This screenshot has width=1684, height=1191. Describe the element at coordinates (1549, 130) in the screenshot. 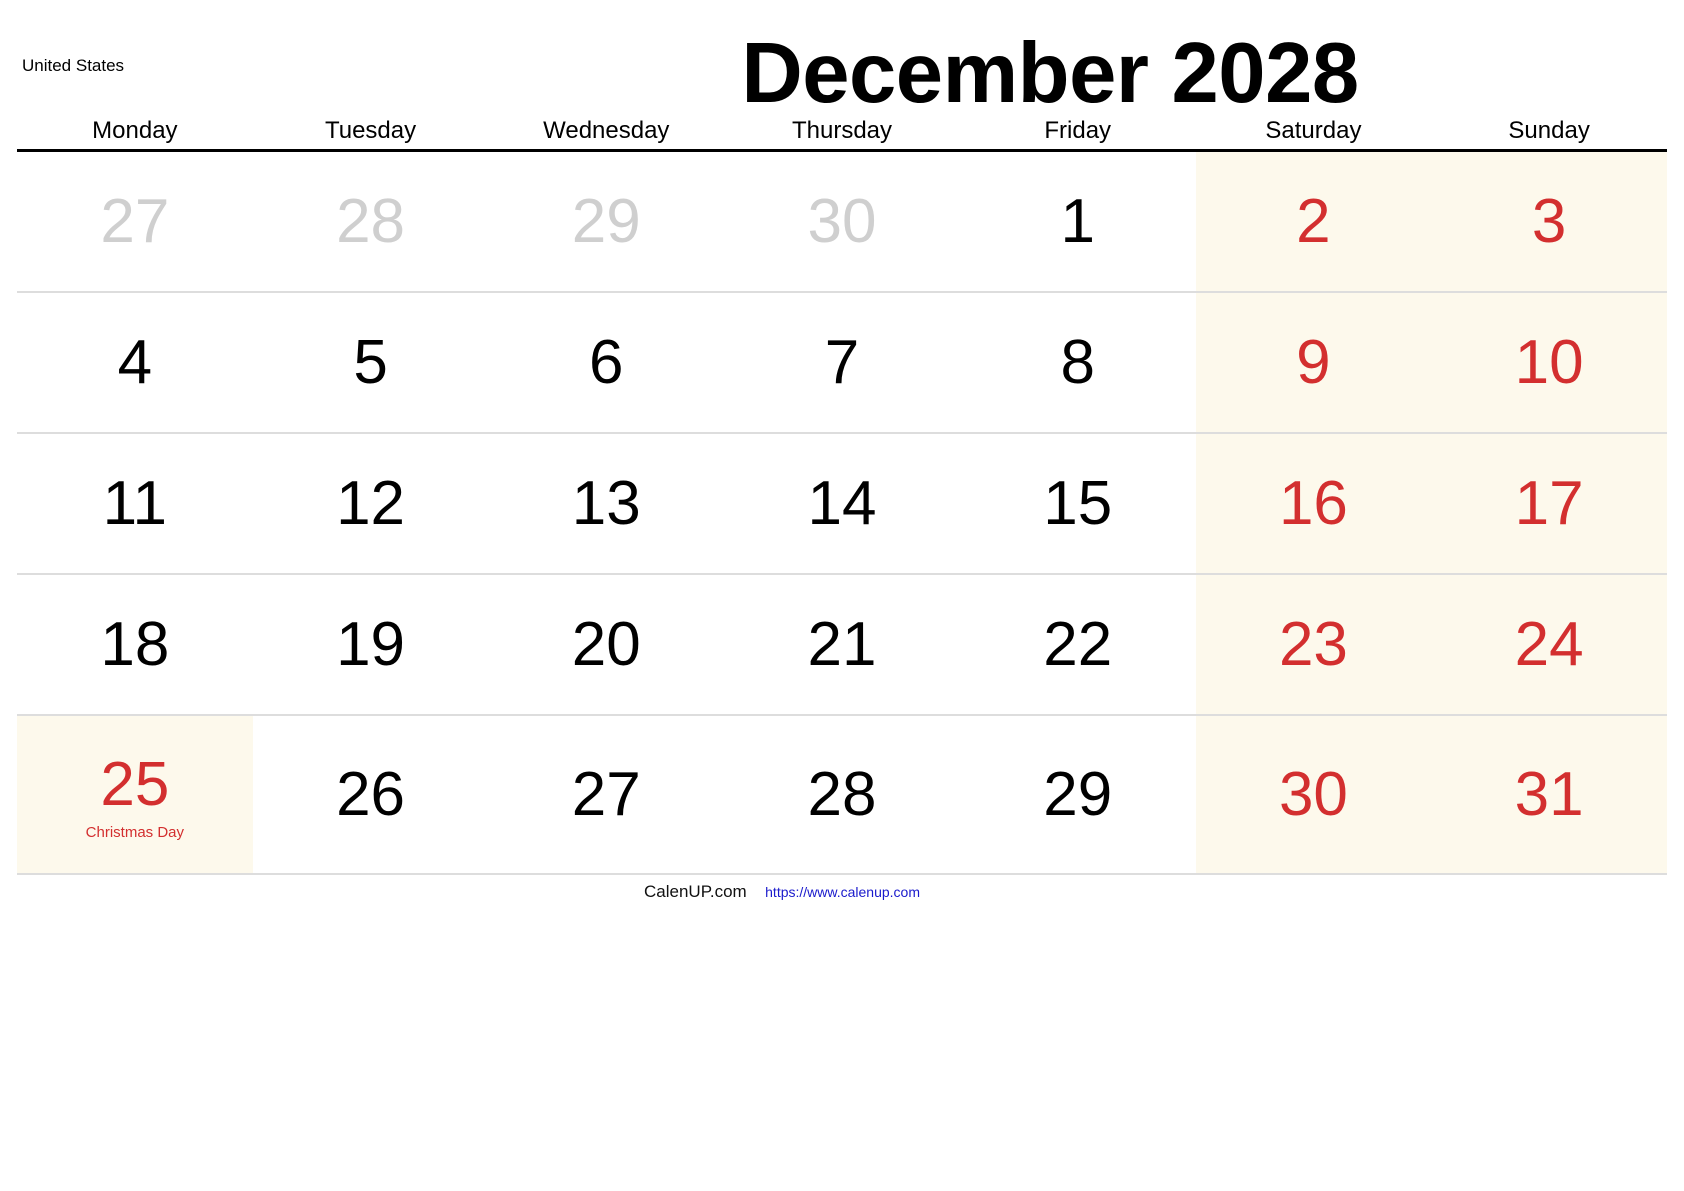

I see `weekday-sunday: Sunday` at that location.